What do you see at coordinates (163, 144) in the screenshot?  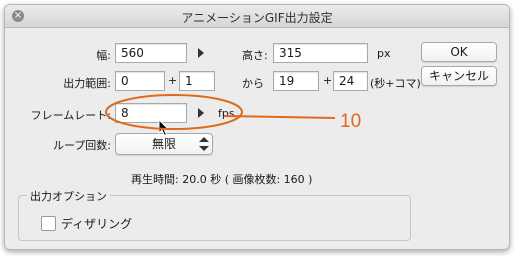 I see `loop-count-value: 無限` at bounding box center [163, 144].